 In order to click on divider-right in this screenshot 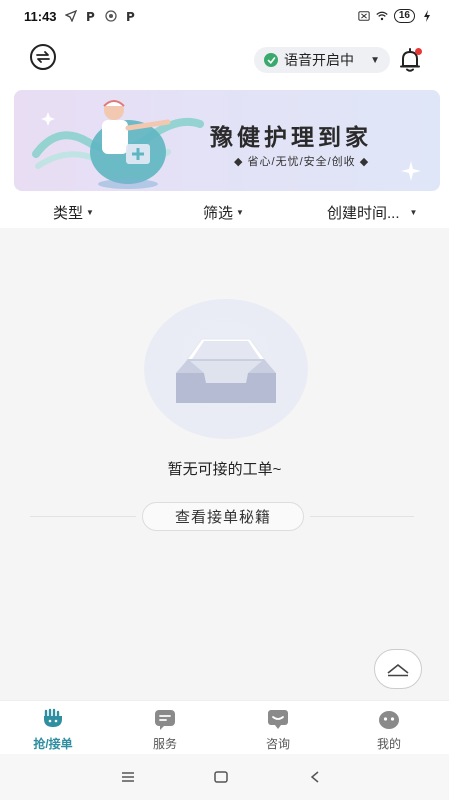, I will do `click(362, 516)`.